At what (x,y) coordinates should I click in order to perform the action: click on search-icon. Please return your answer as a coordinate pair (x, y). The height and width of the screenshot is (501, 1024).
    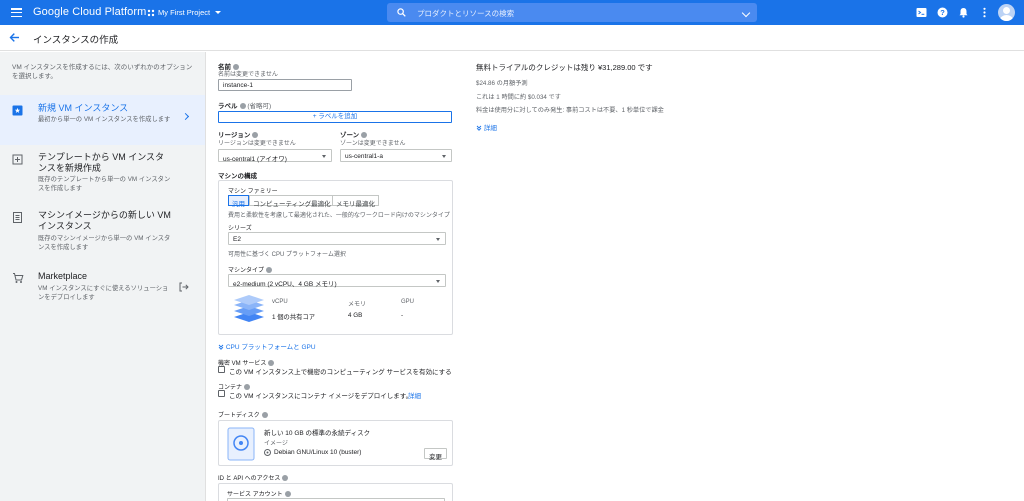
    Looking at the image, I should click on (401, 12).